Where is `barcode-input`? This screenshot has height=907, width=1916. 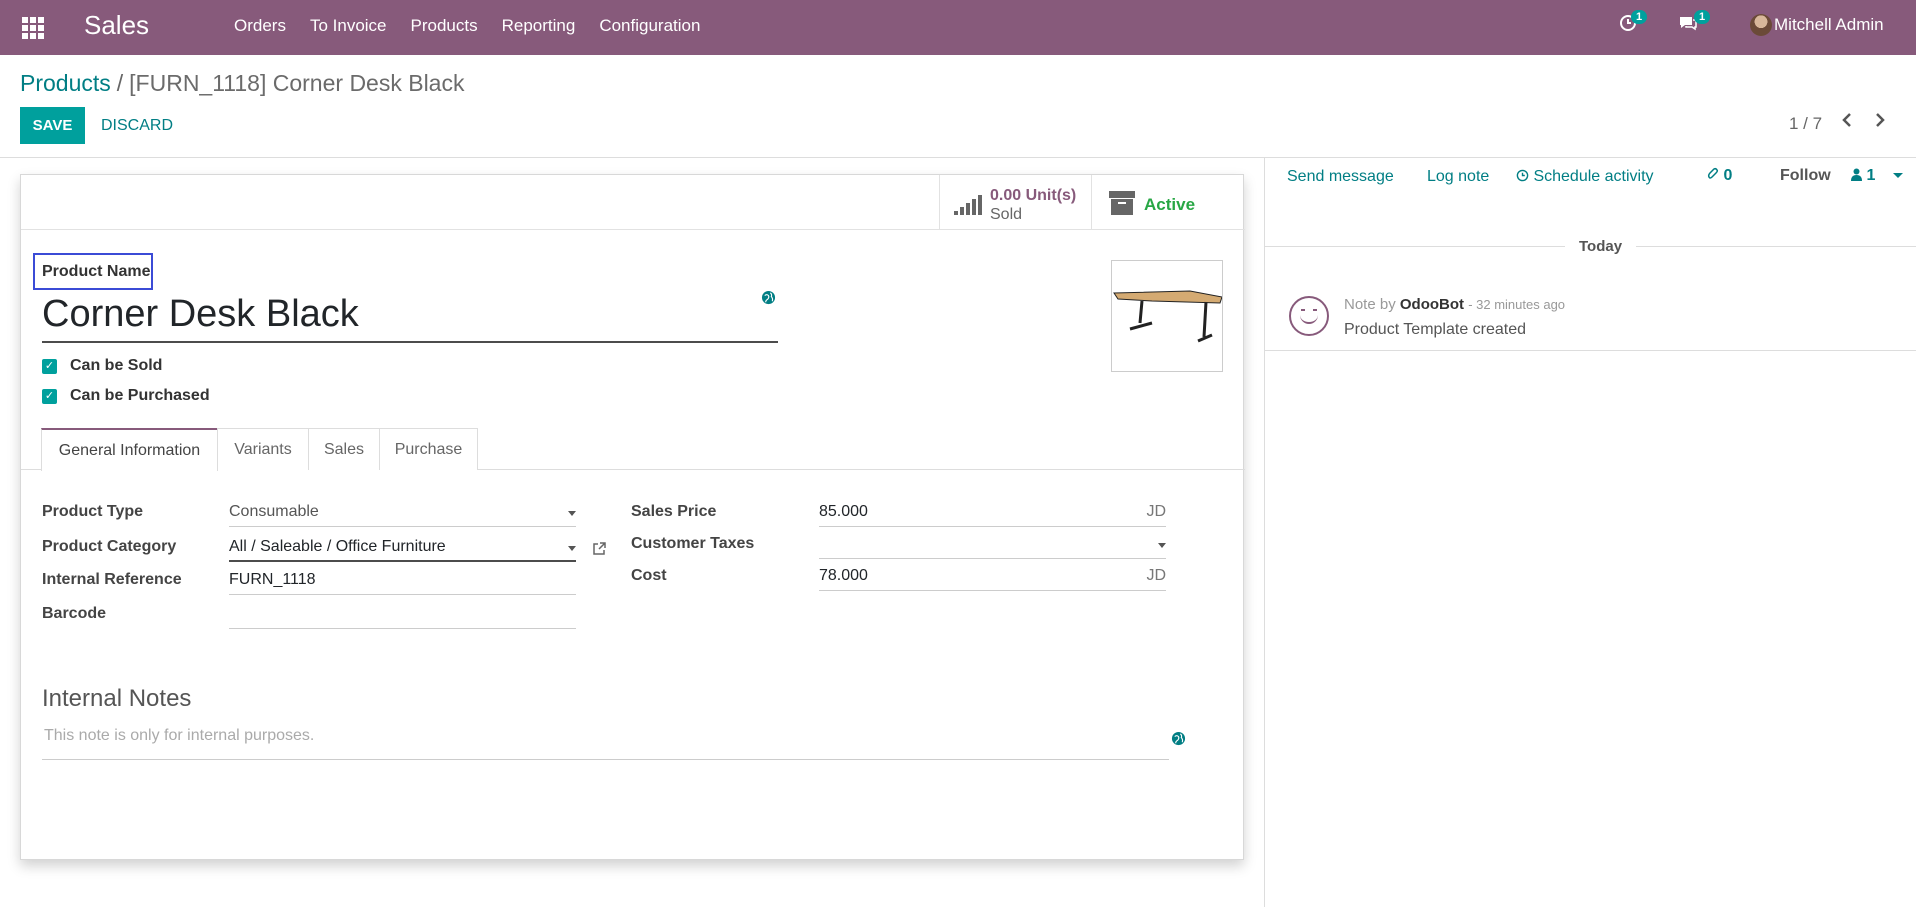 barcode-input is located at coordinates (402, 617).